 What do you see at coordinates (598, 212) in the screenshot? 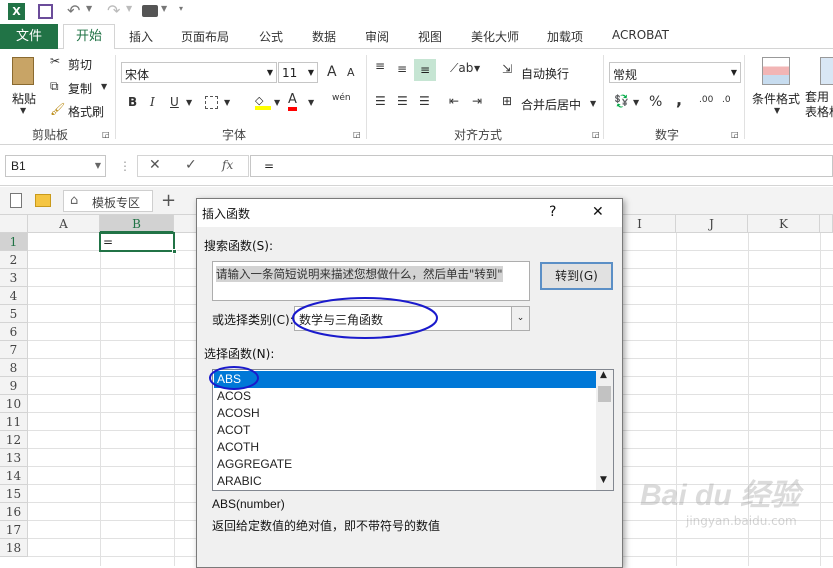
I see `close-icon: ✕` at bounding box center [598, 212].